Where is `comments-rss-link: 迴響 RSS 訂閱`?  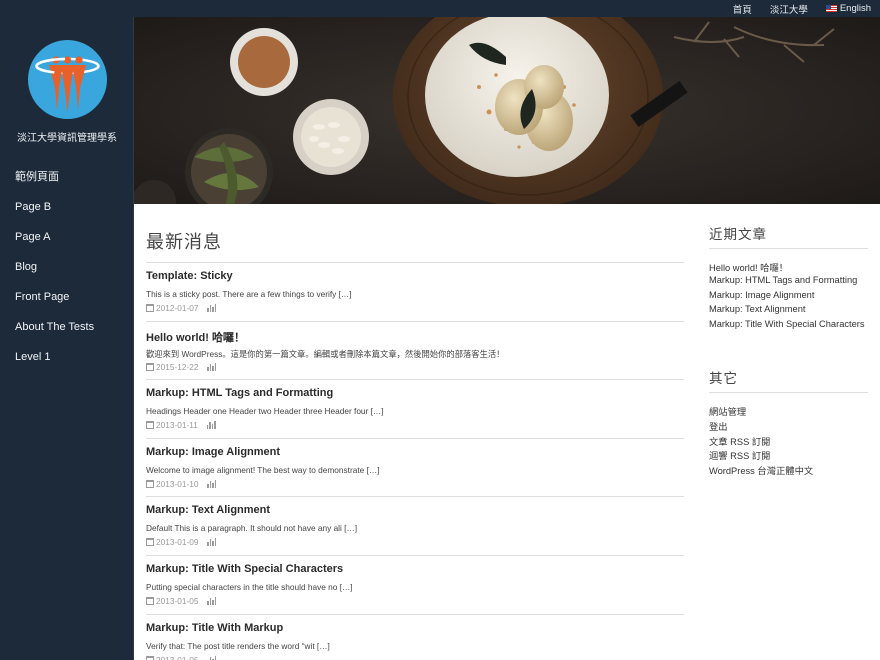 comments-rss-link: 迴響 RSS 訂閱 is located at coordinates (788, 455).